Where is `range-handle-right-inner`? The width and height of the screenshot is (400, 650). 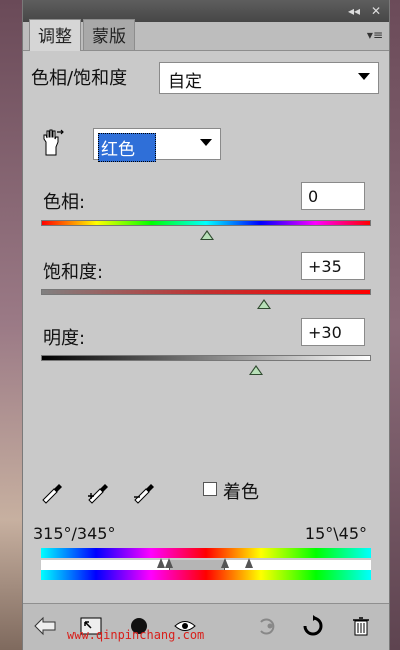
range-handle-right-inner is located at coordinates (225, 563).